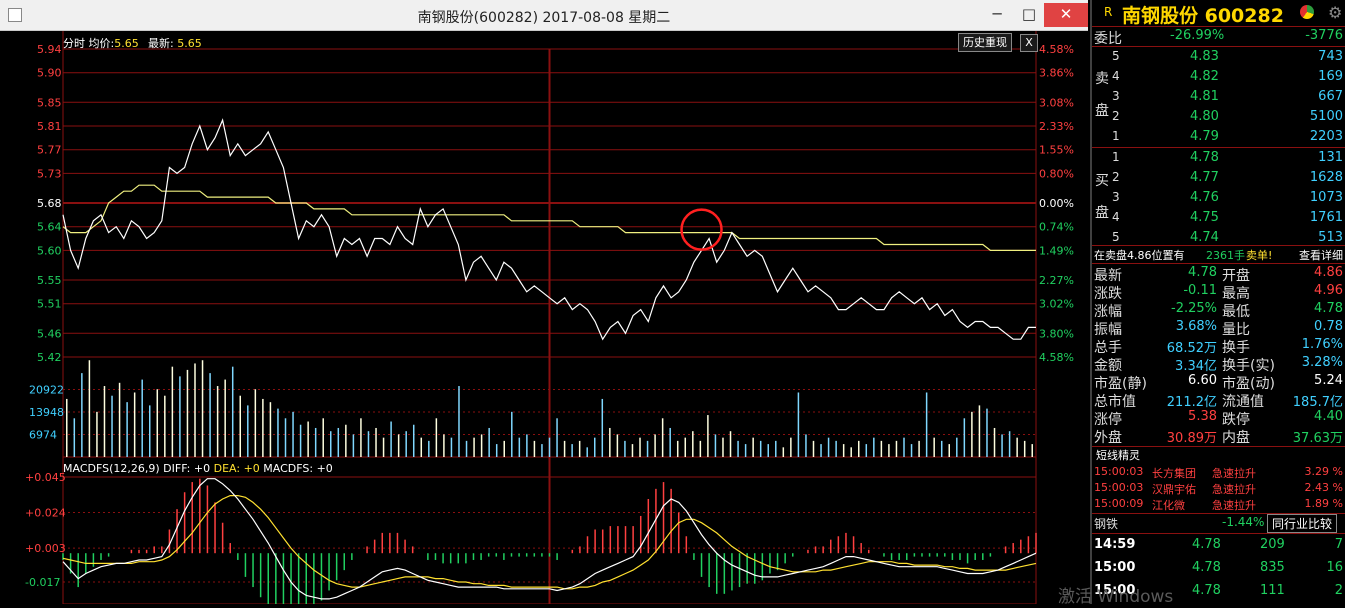  What do you see at coordinates (1218, 544) in the screenshot?
I see `tick-row: 14:59 4.78 209 7` at bounding box center [1218, 544].